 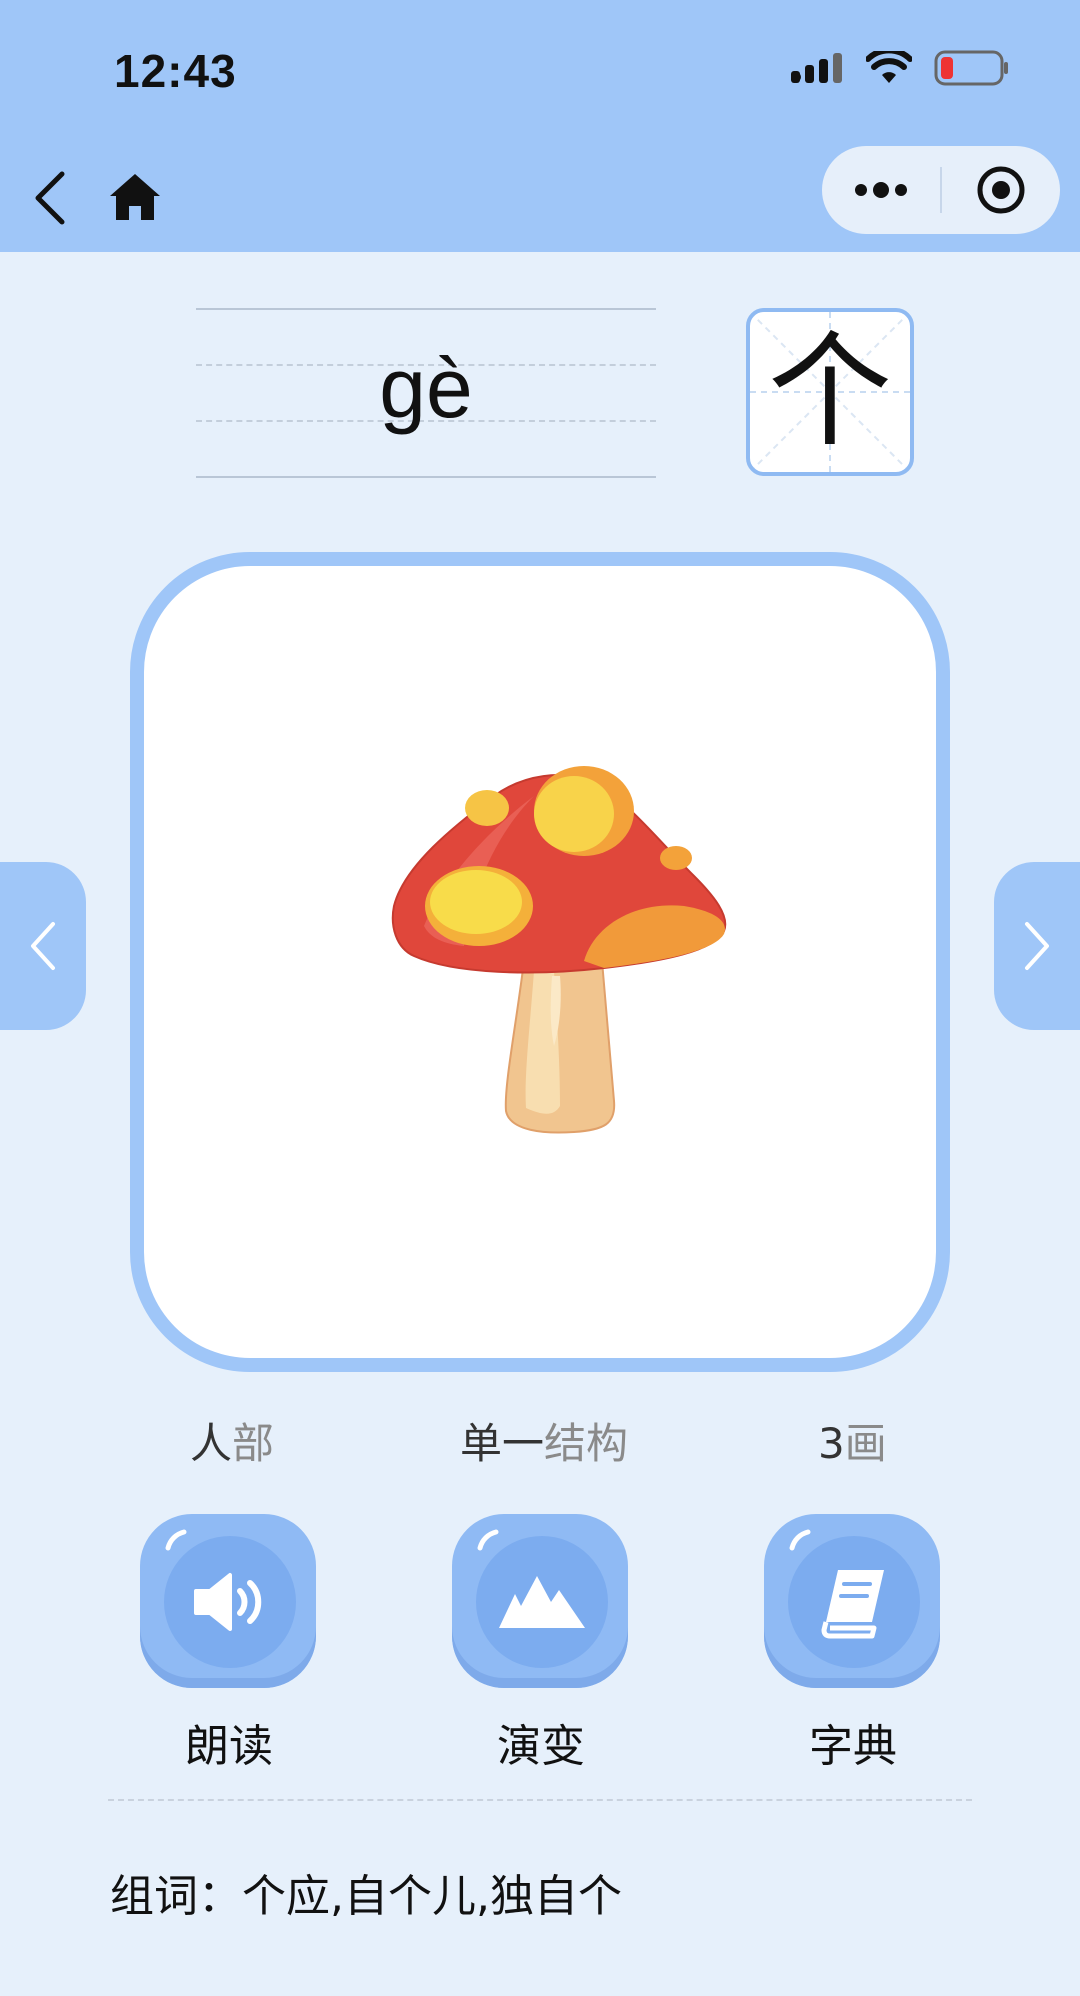 I want to click on word-group-list: 个应,自个儿,独自个, so click(x=432, y=1896).